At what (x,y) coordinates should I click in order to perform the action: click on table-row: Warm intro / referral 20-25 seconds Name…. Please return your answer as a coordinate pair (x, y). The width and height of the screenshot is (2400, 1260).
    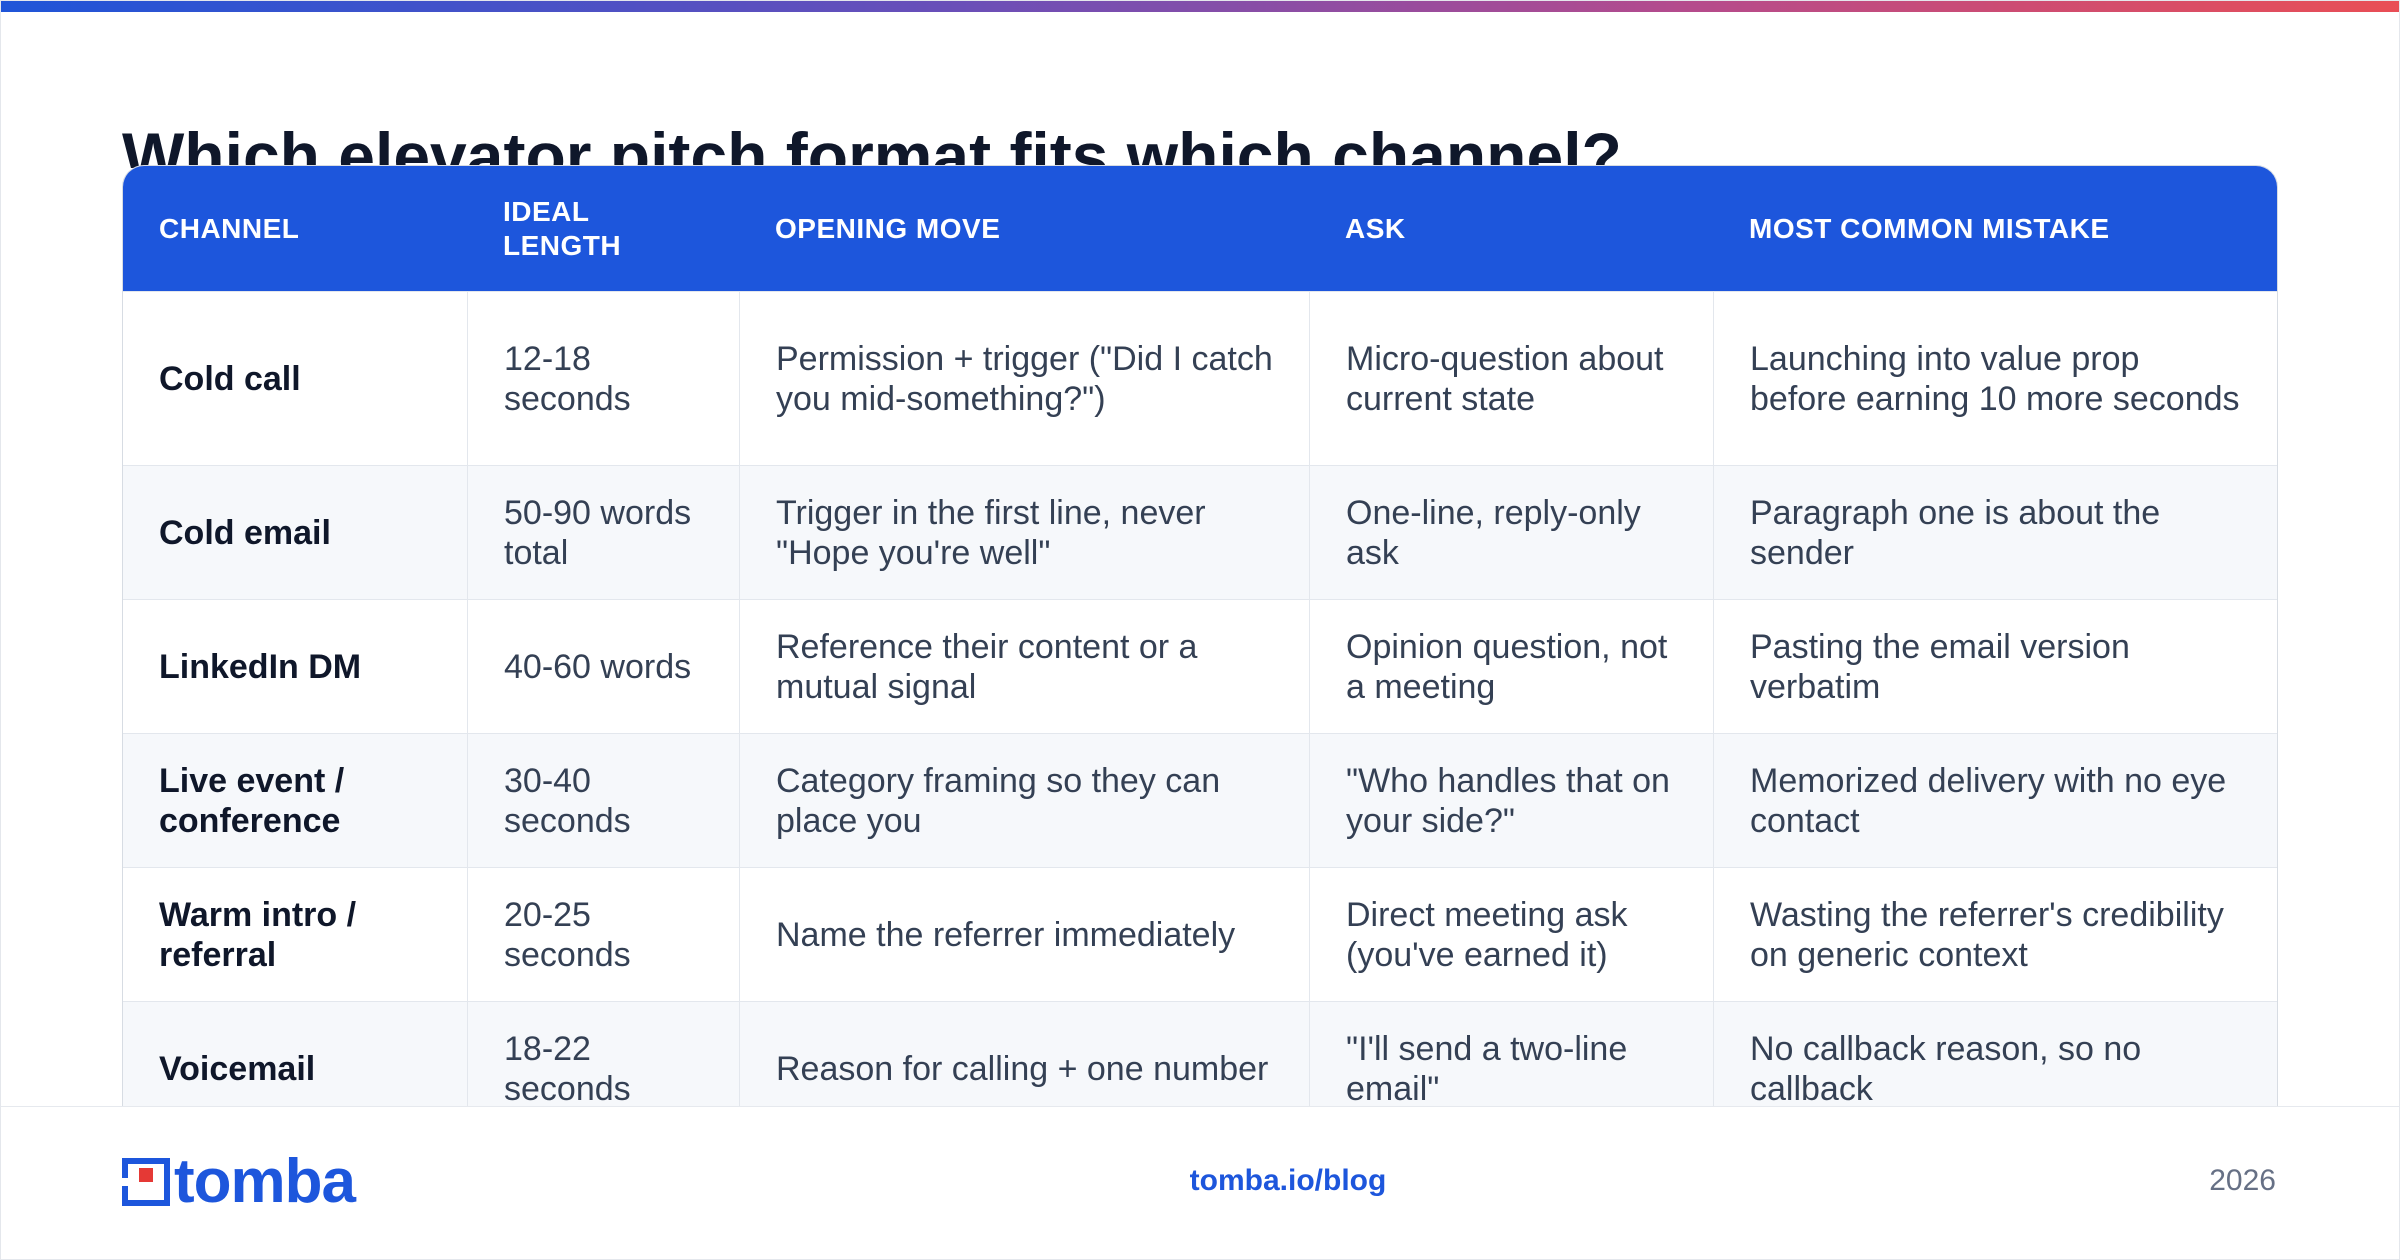
    Looking at the image, I should click on (1200, 934).